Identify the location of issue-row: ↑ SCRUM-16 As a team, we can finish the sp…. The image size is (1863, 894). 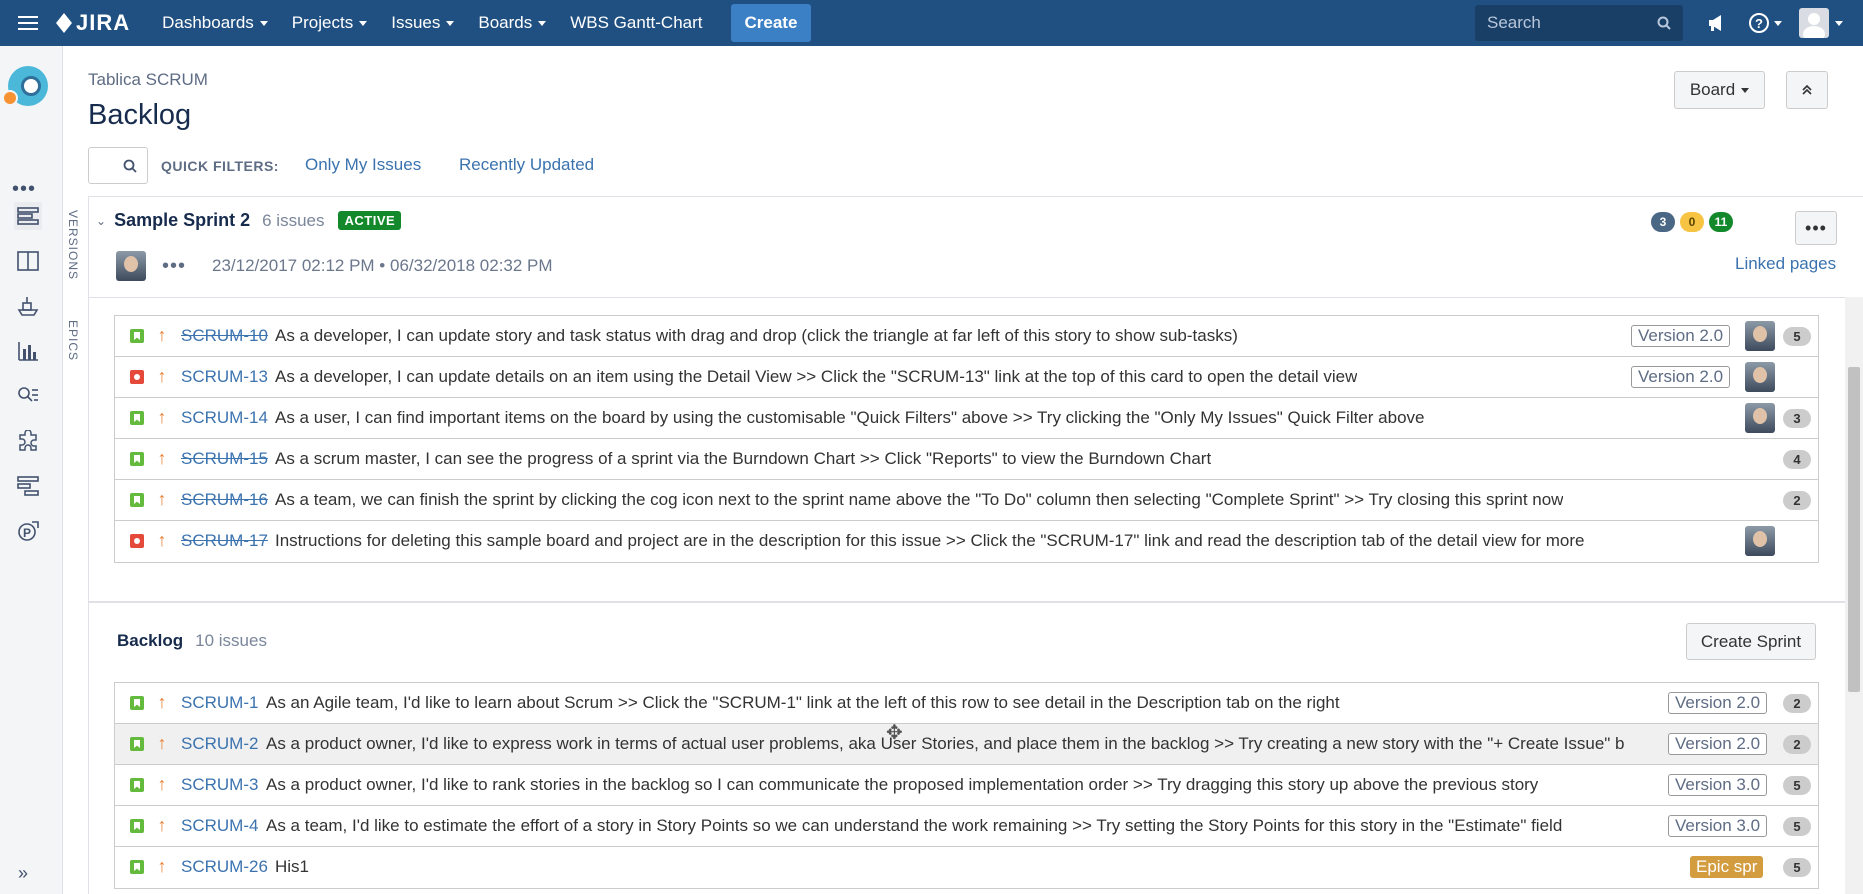
(966, 500).